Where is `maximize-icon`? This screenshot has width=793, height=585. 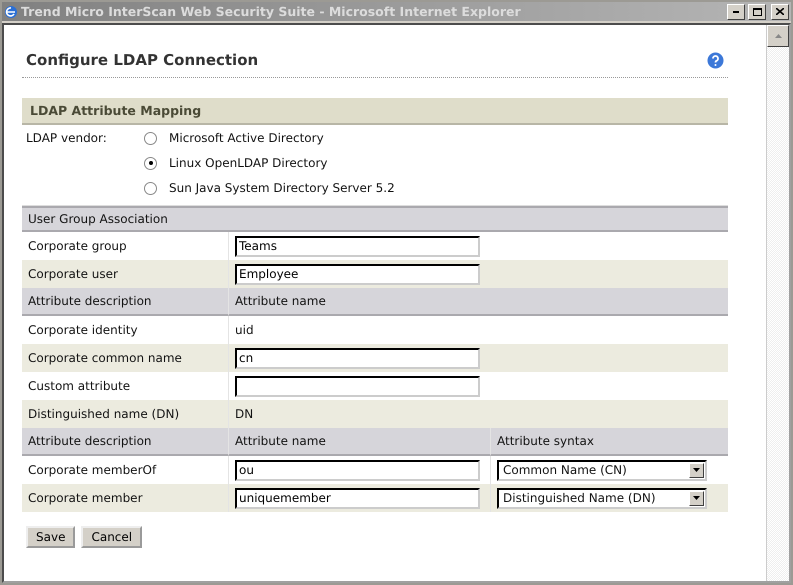 maximize-icon is located at coordinates (757, 12).